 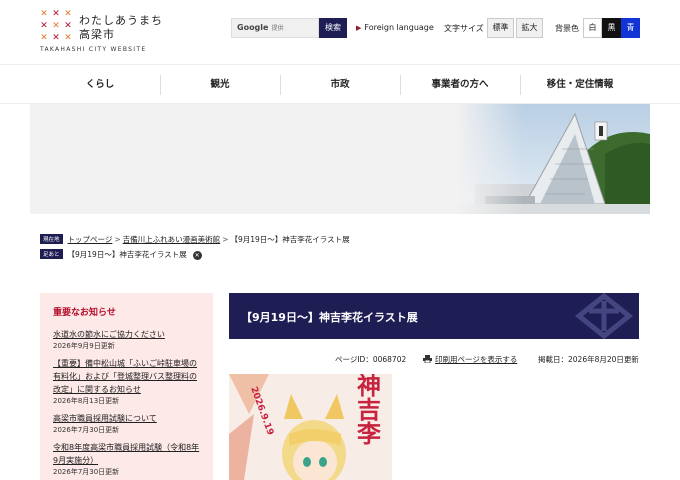 I want to click on notice-link: 高梁市職員採用試験について, so click(x=126, y=418).